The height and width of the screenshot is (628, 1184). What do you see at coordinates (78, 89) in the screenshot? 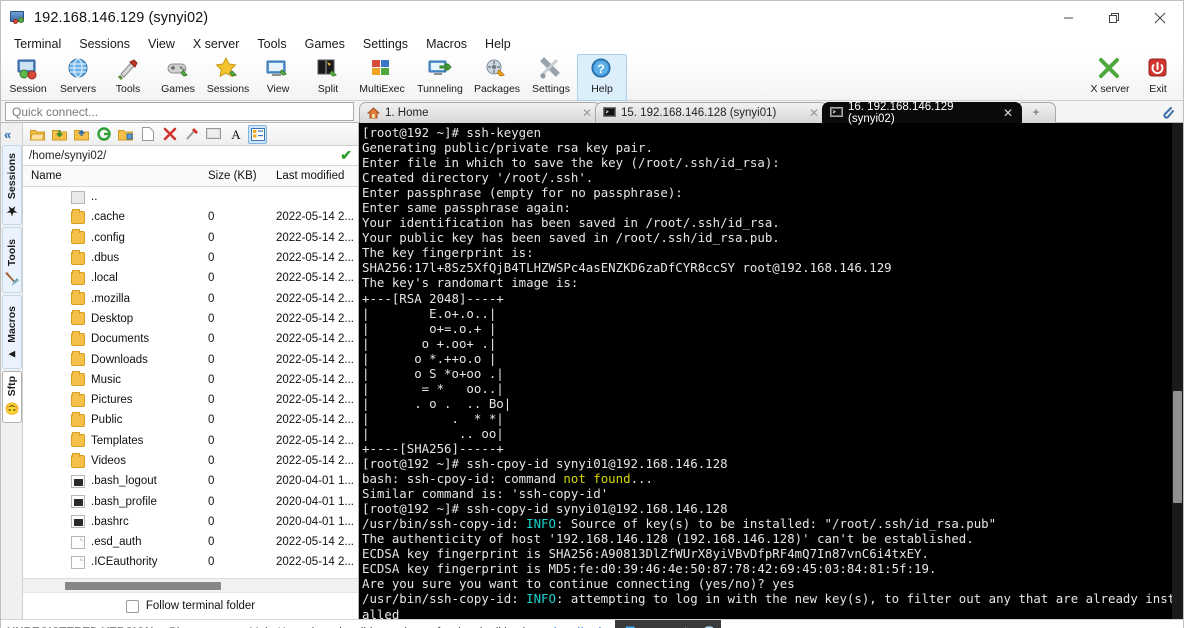
I see `toolbar-servers-label: Servers` at bounding box center [78, 89].